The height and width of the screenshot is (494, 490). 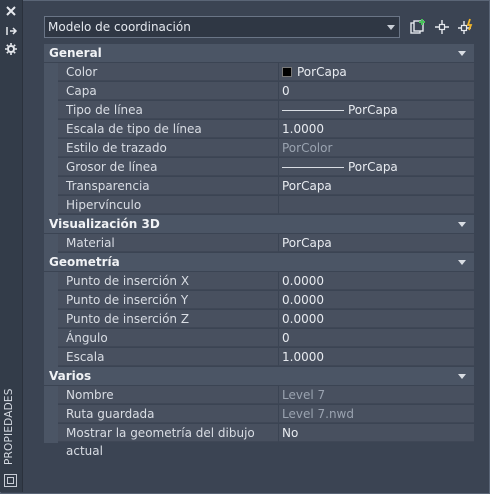 What do you see at coordinates (418, 27) in the screenshot?
I see `toggle-pickadd-icon` at bounding box center [418, 27].